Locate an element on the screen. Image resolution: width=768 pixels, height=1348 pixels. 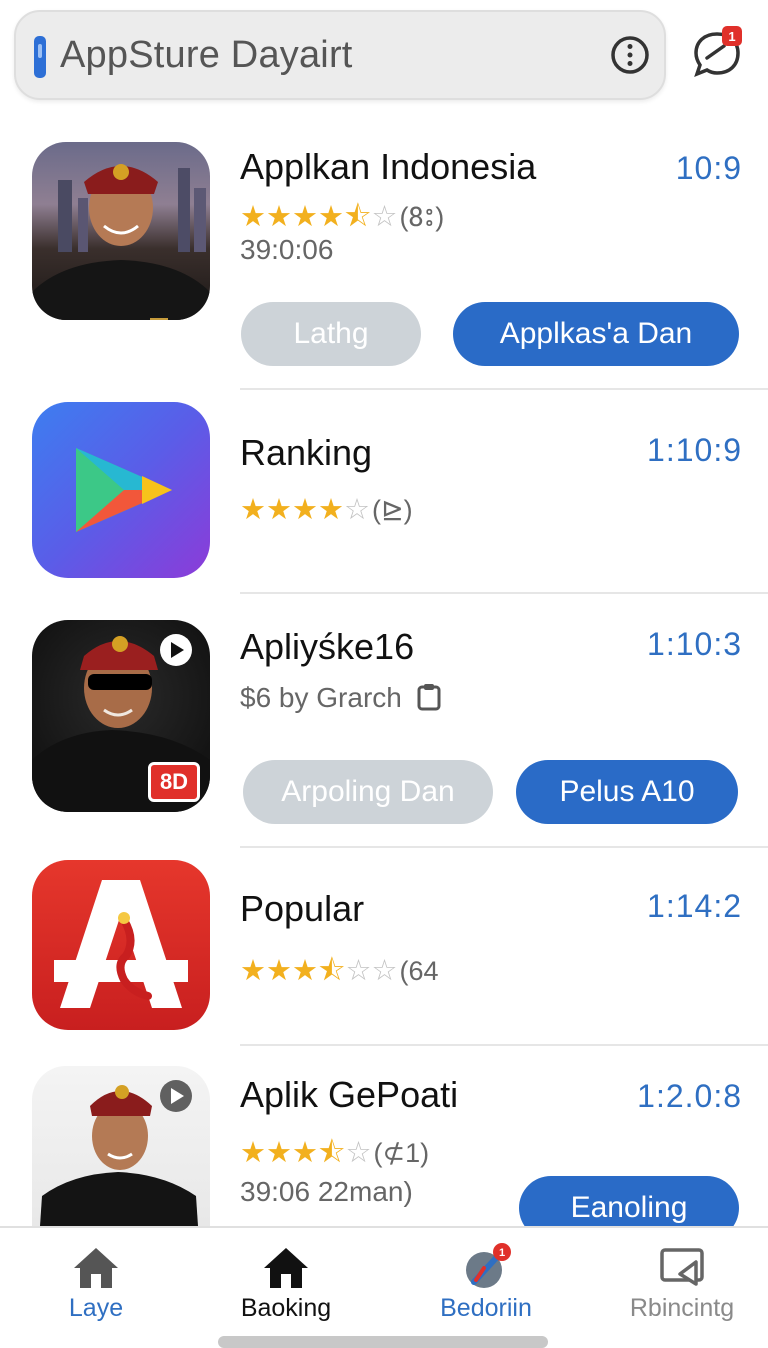
rating-count: (⊵) is located at coordinates (392, 510).